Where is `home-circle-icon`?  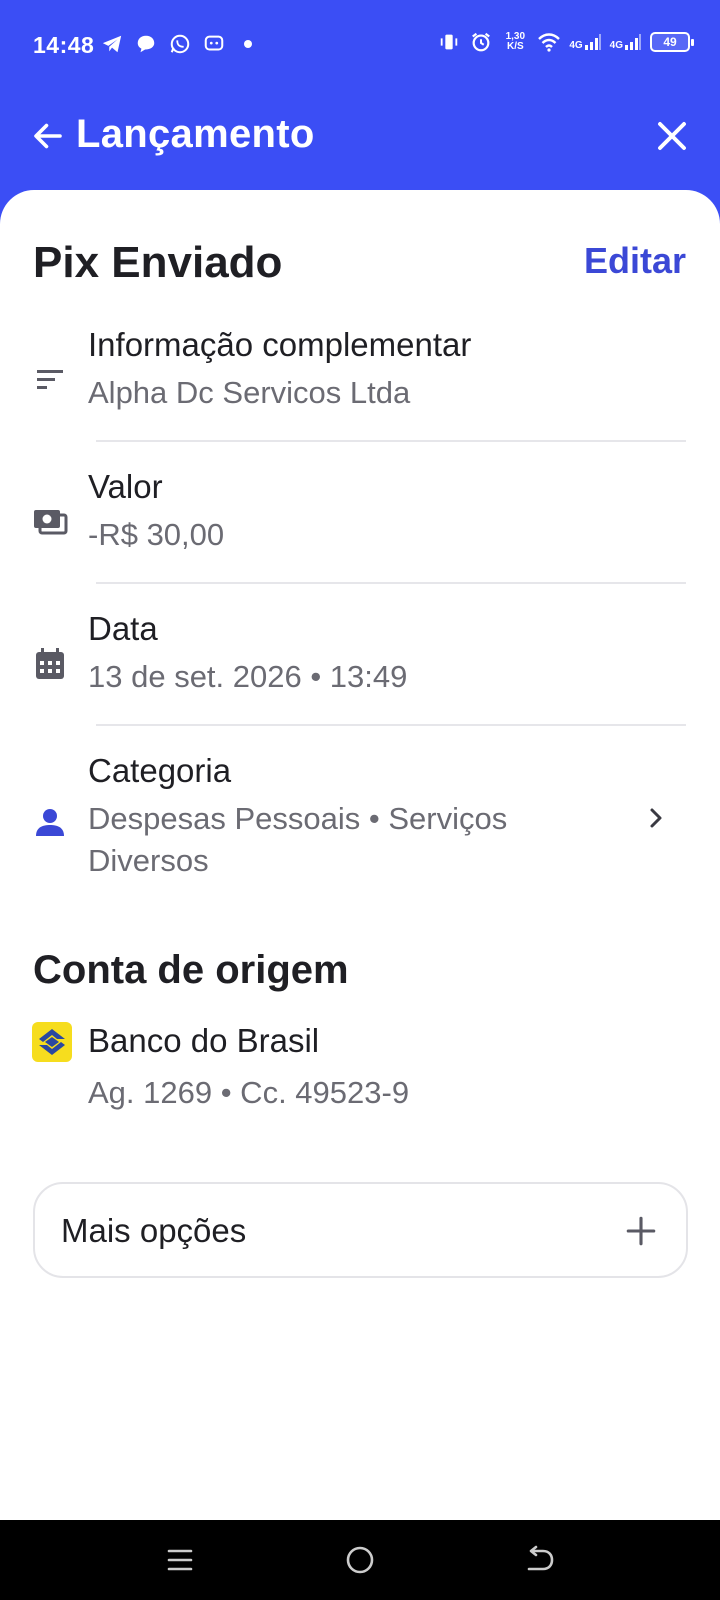
home-circle-icon is located at coordinates (360, 1560).